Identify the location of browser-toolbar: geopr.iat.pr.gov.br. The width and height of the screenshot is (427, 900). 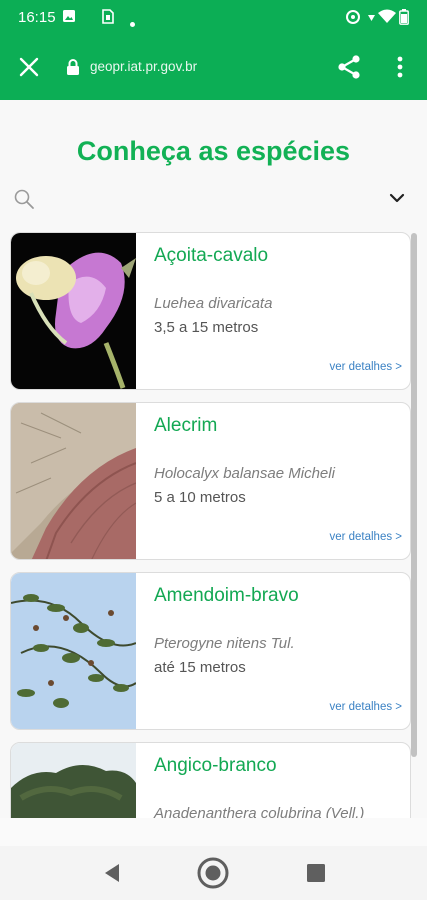
(213, 67).